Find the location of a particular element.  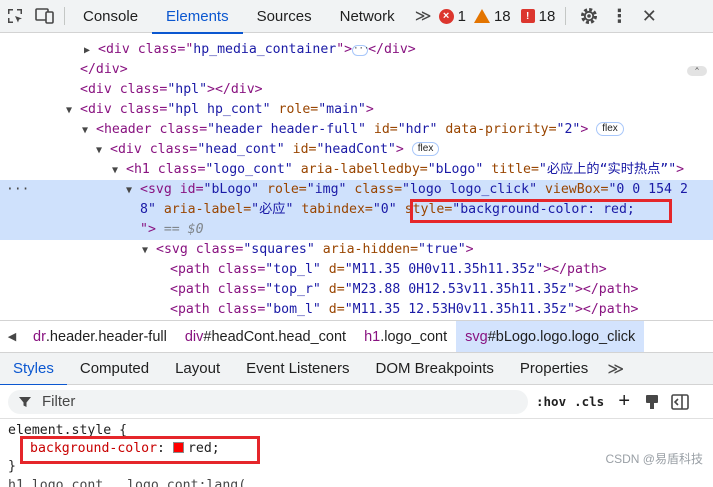

node-options-icon: ··· is located at coordinates (17, 190).